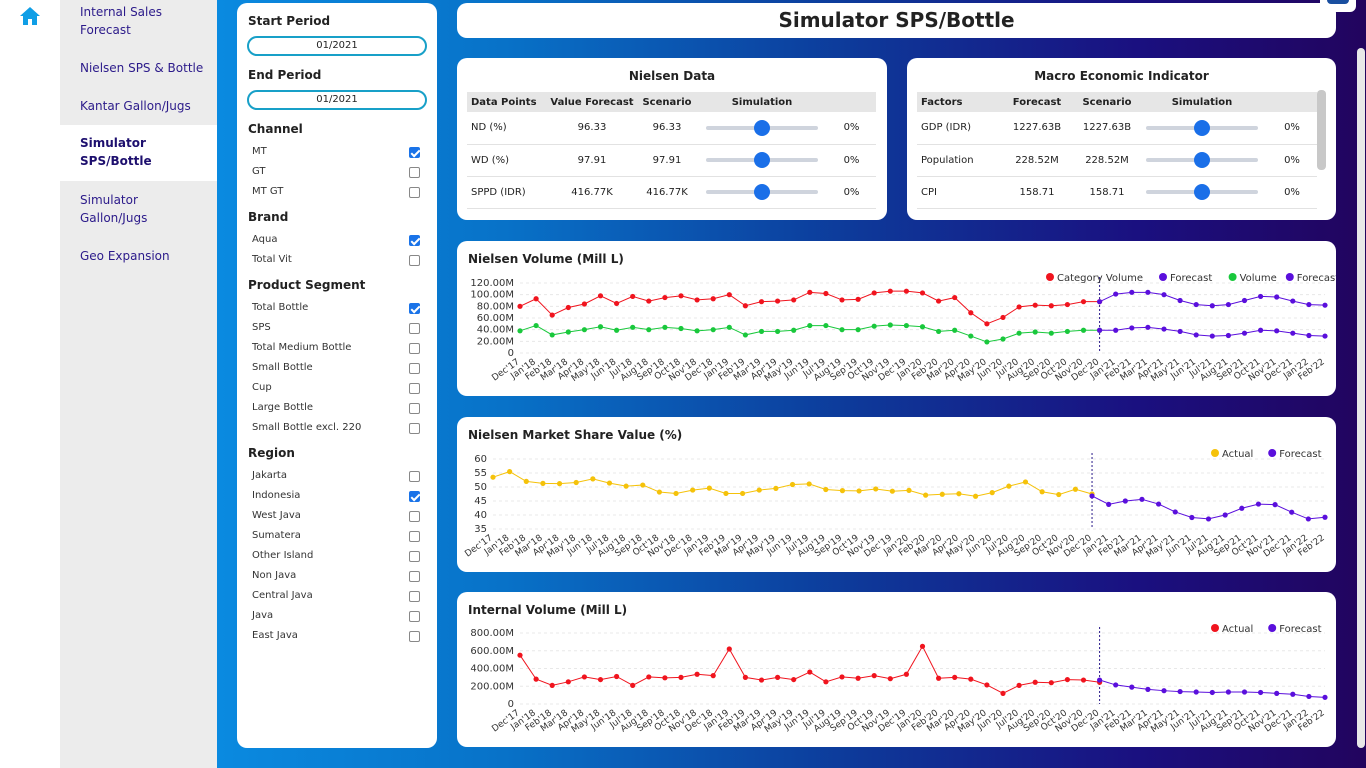 The width and height of the screenshot is (1366, 768). What do you see at coordinates (337, 46) in the screenshot?
I see `start-period-input: 01/2021` at bounding box center [337, 46].